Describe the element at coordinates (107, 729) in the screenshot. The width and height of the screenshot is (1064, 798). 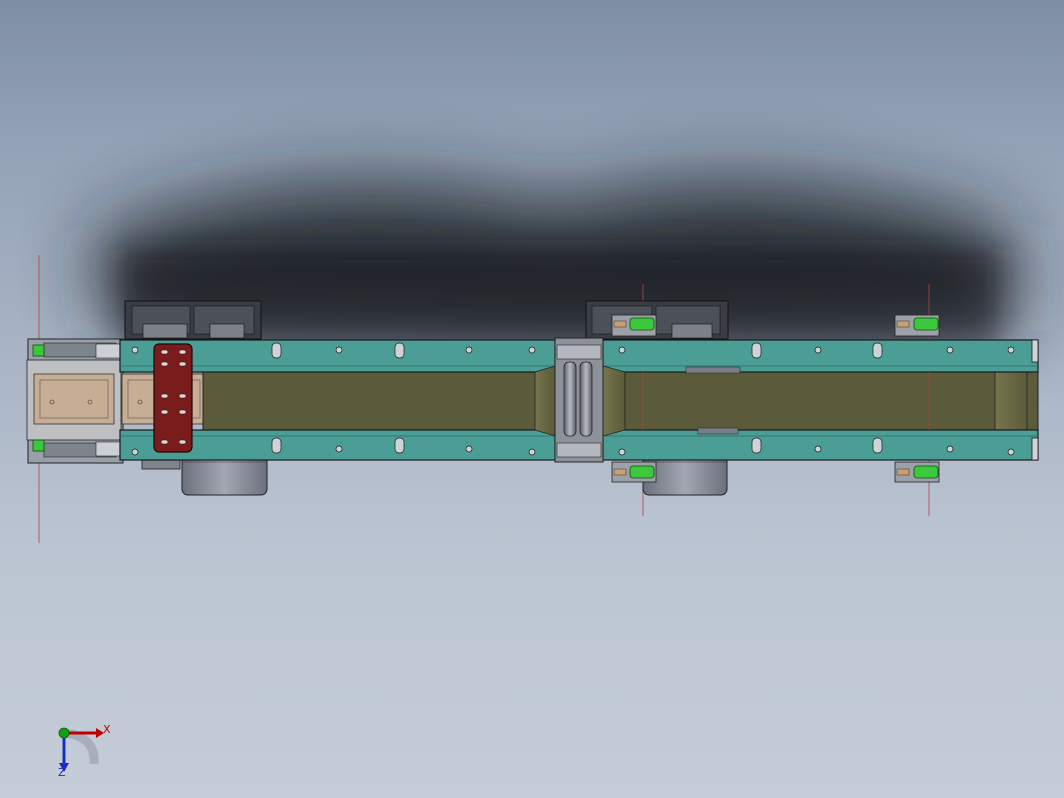
I see `triad-x-label: X` at that location.